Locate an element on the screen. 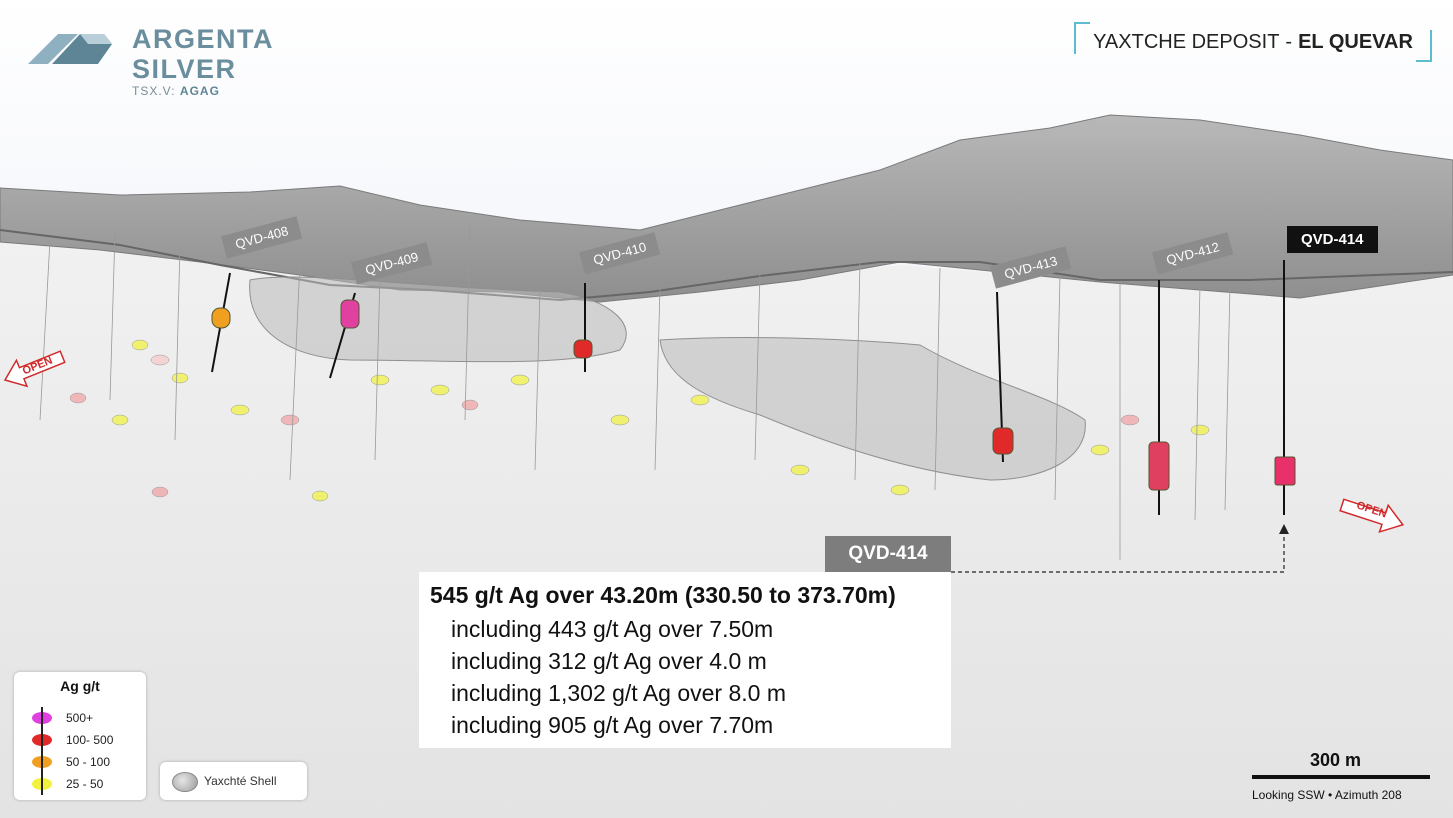 The image size is (1453, 818). shell-icon is located at coordinates (185, 782).